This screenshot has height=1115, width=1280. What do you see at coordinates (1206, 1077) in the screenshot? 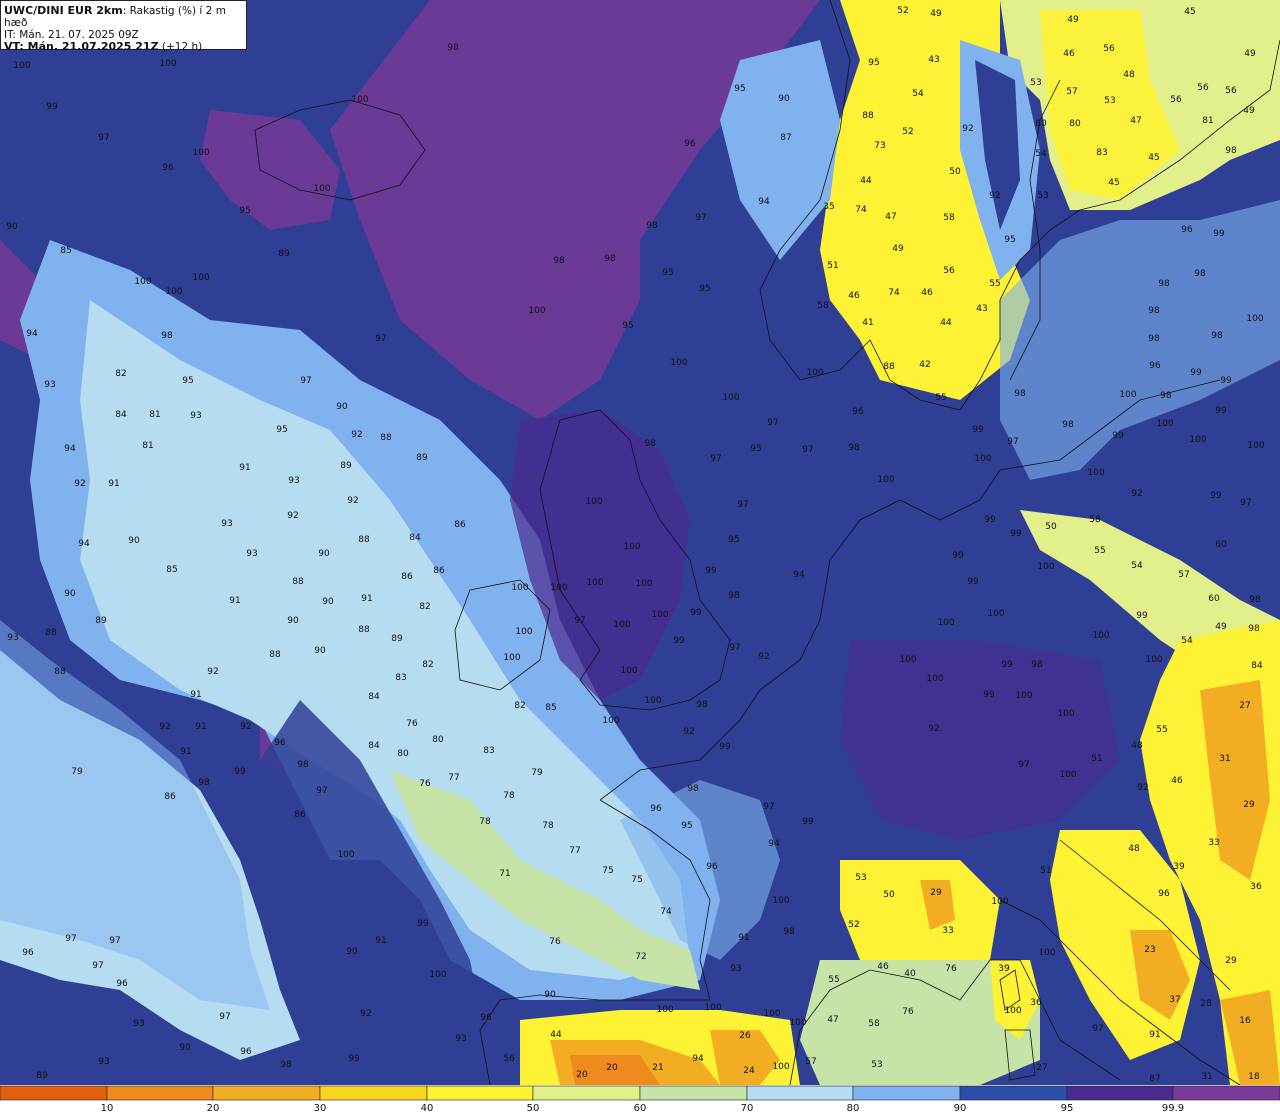
I see `value-label: 31` at bounding box center [1206, 1077].